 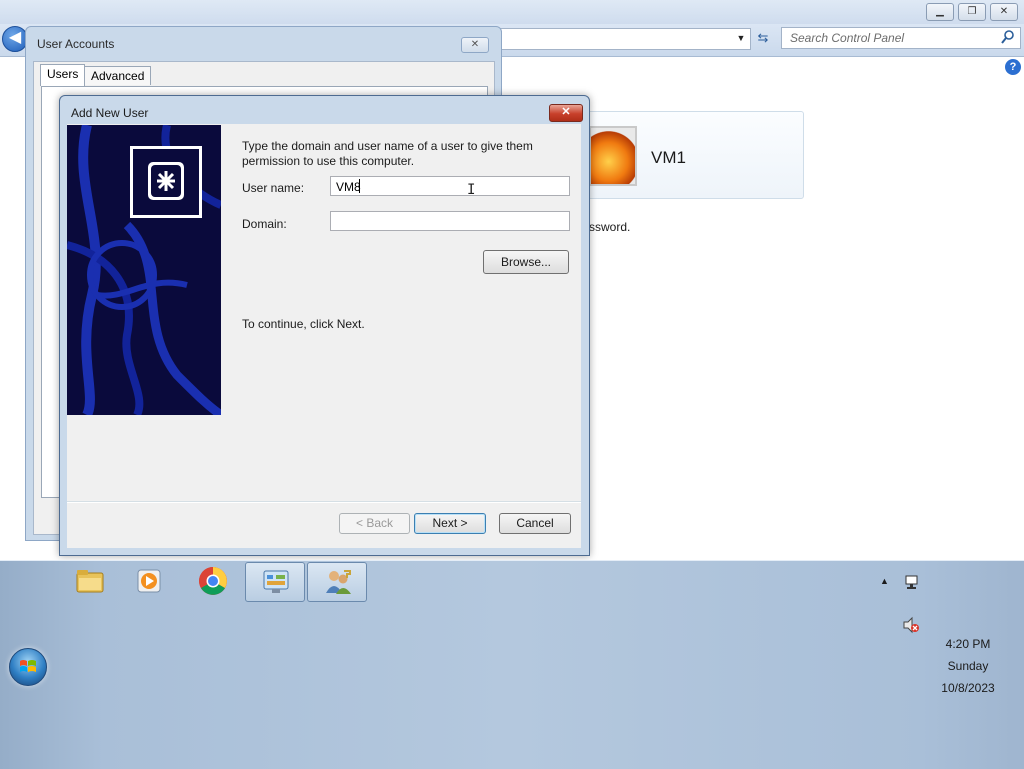 What do you see at coordinates (450, 221) in the screenshot?
I see `domain-field` at bounding box center [450, 221].